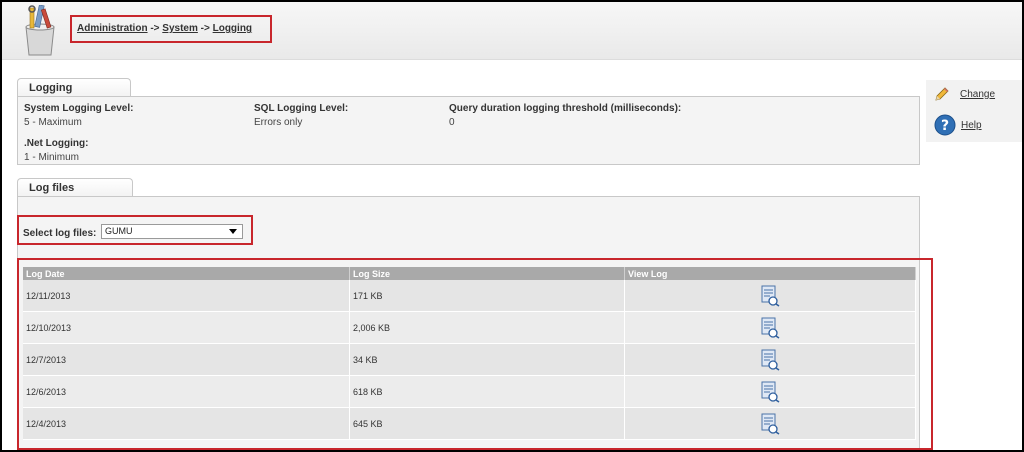  I want to click on column-header-view-log: View Log, so click(770, 273).